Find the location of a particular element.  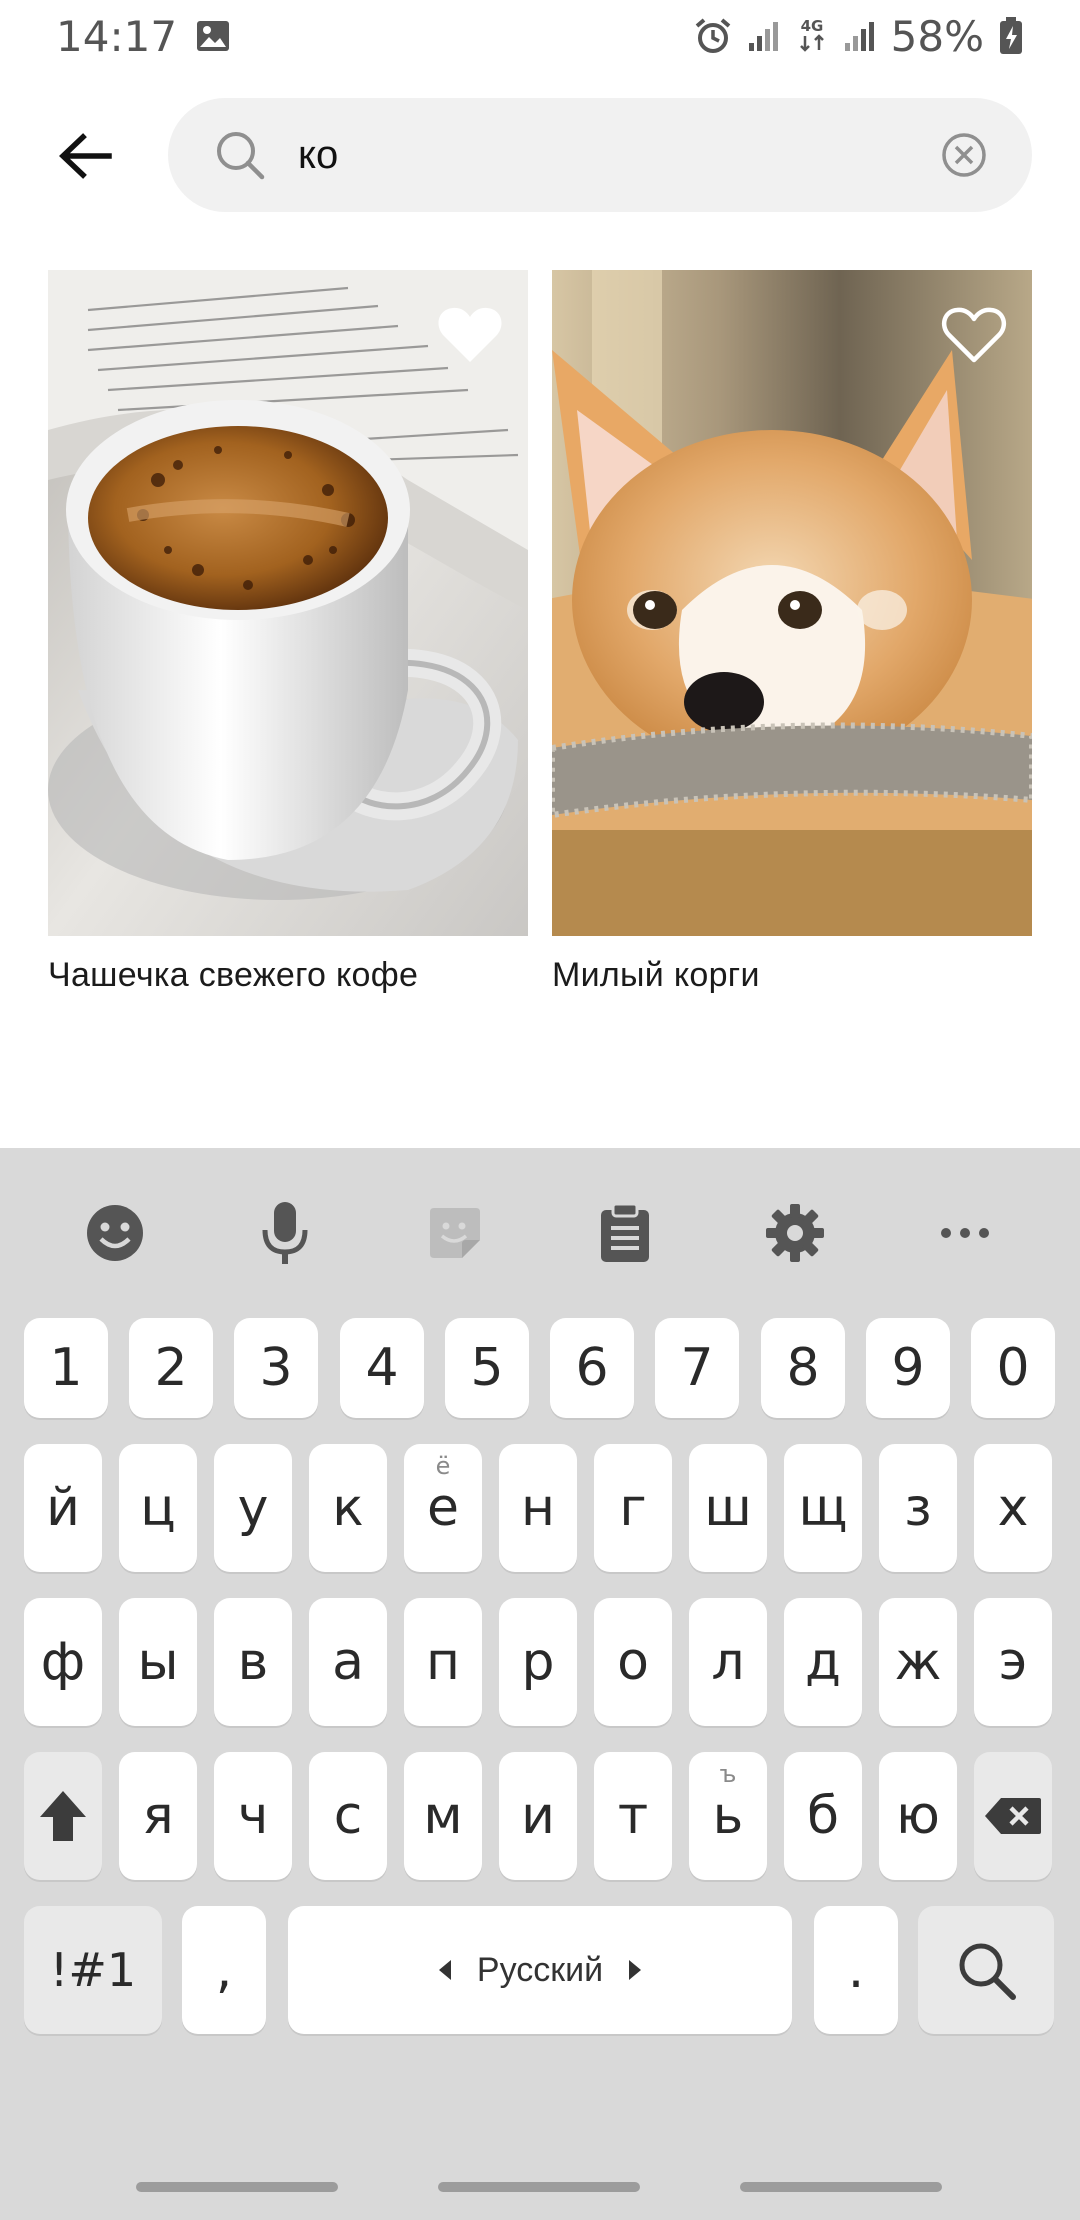

key: о is located at coordinates (633, 1662).